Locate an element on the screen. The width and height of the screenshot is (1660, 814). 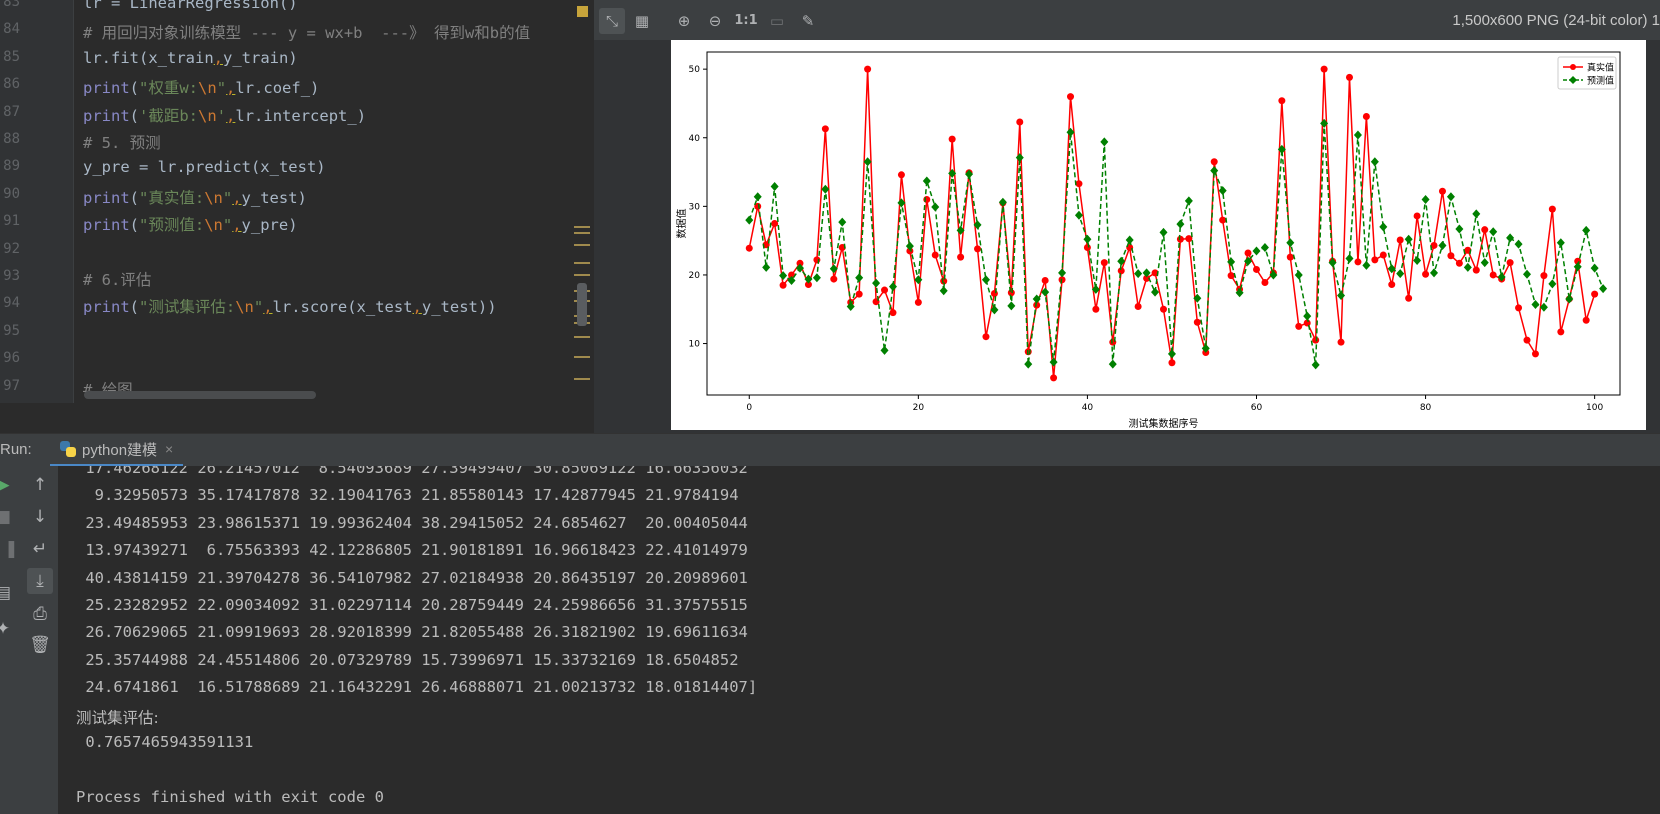
zoom-to-fit-icon: ⤡ is located at coordinates (612, 21).